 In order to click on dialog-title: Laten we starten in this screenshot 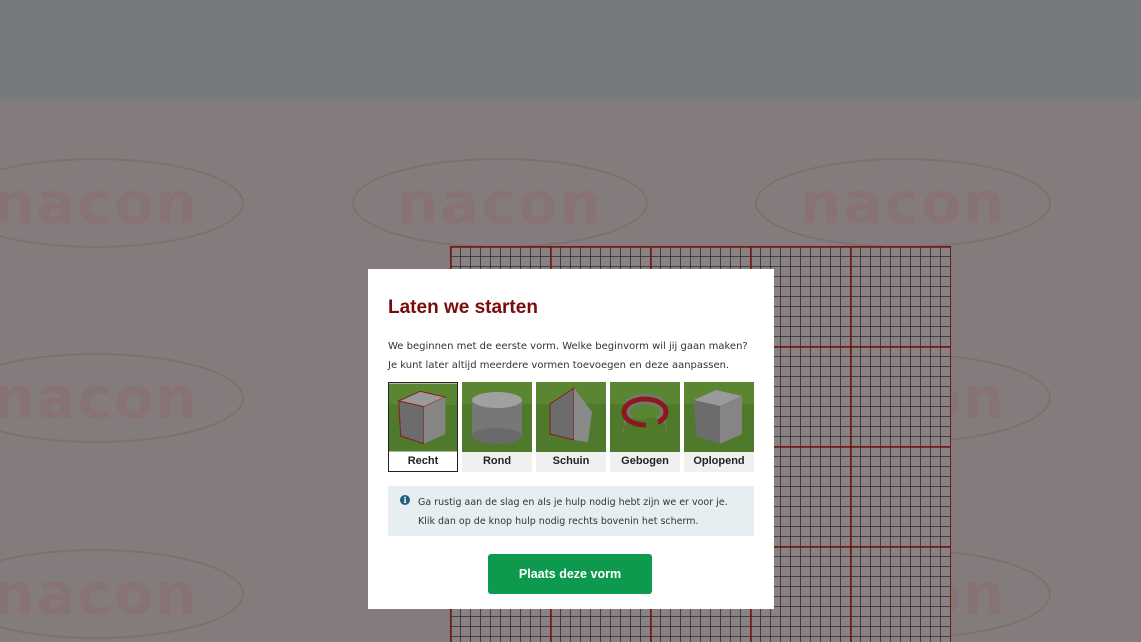, I will do `click(463, 307)`.